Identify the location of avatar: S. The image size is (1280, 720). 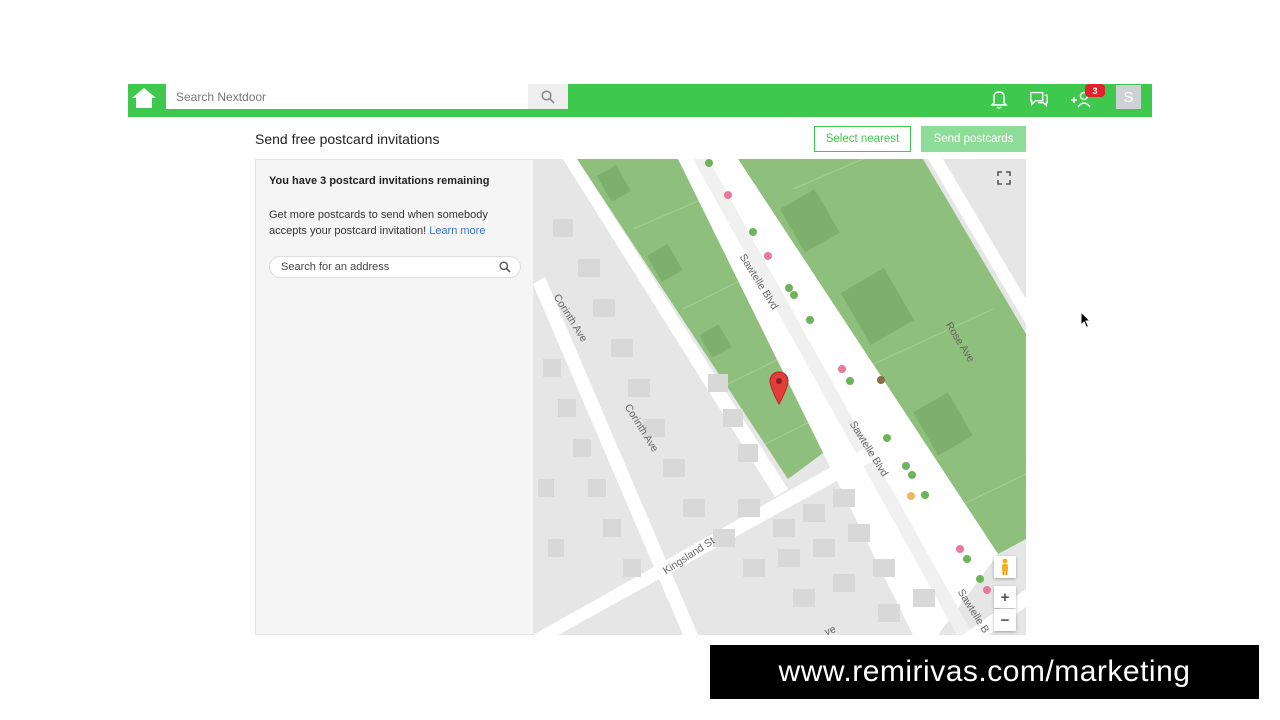
(1128, 97).